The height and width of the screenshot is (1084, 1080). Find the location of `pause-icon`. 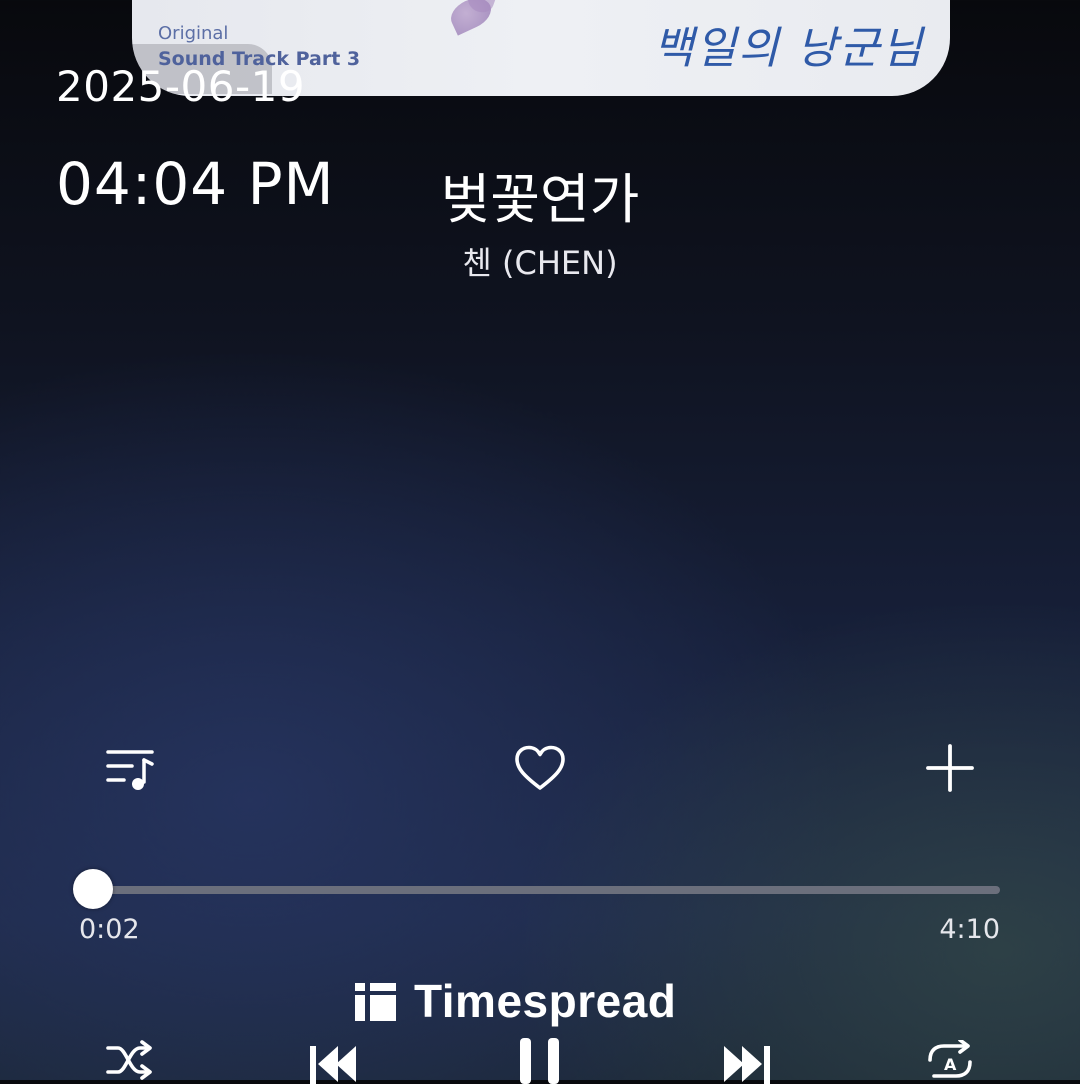

pause-icon is located at coordinates (539, 1061).